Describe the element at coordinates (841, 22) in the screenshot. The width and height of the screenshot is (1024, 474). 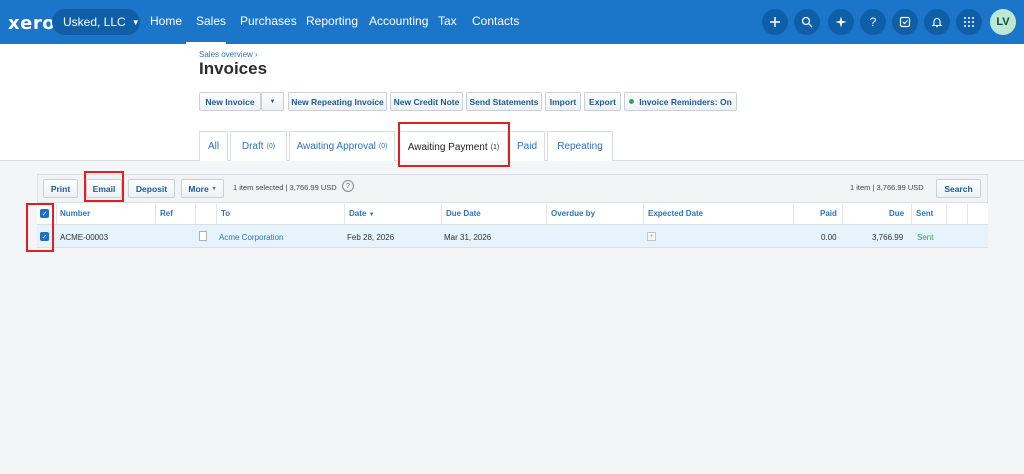
I see `sparkle-icon` at that location.